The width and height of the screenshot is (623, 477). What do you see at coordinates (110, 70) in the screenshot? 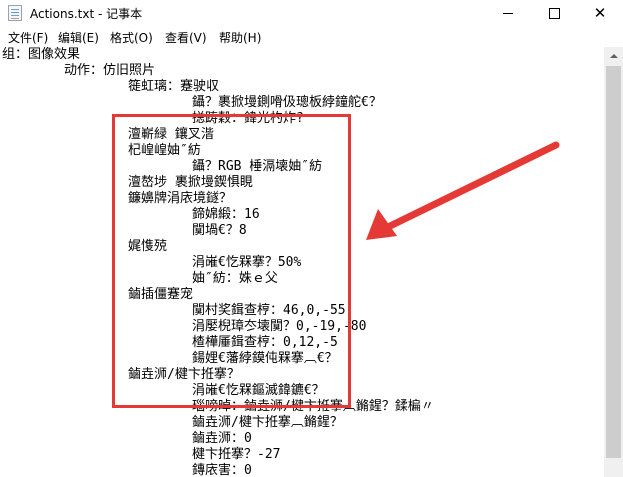
I see `text-line: 动作：仿旧照片` at bounding box center [110, 70].